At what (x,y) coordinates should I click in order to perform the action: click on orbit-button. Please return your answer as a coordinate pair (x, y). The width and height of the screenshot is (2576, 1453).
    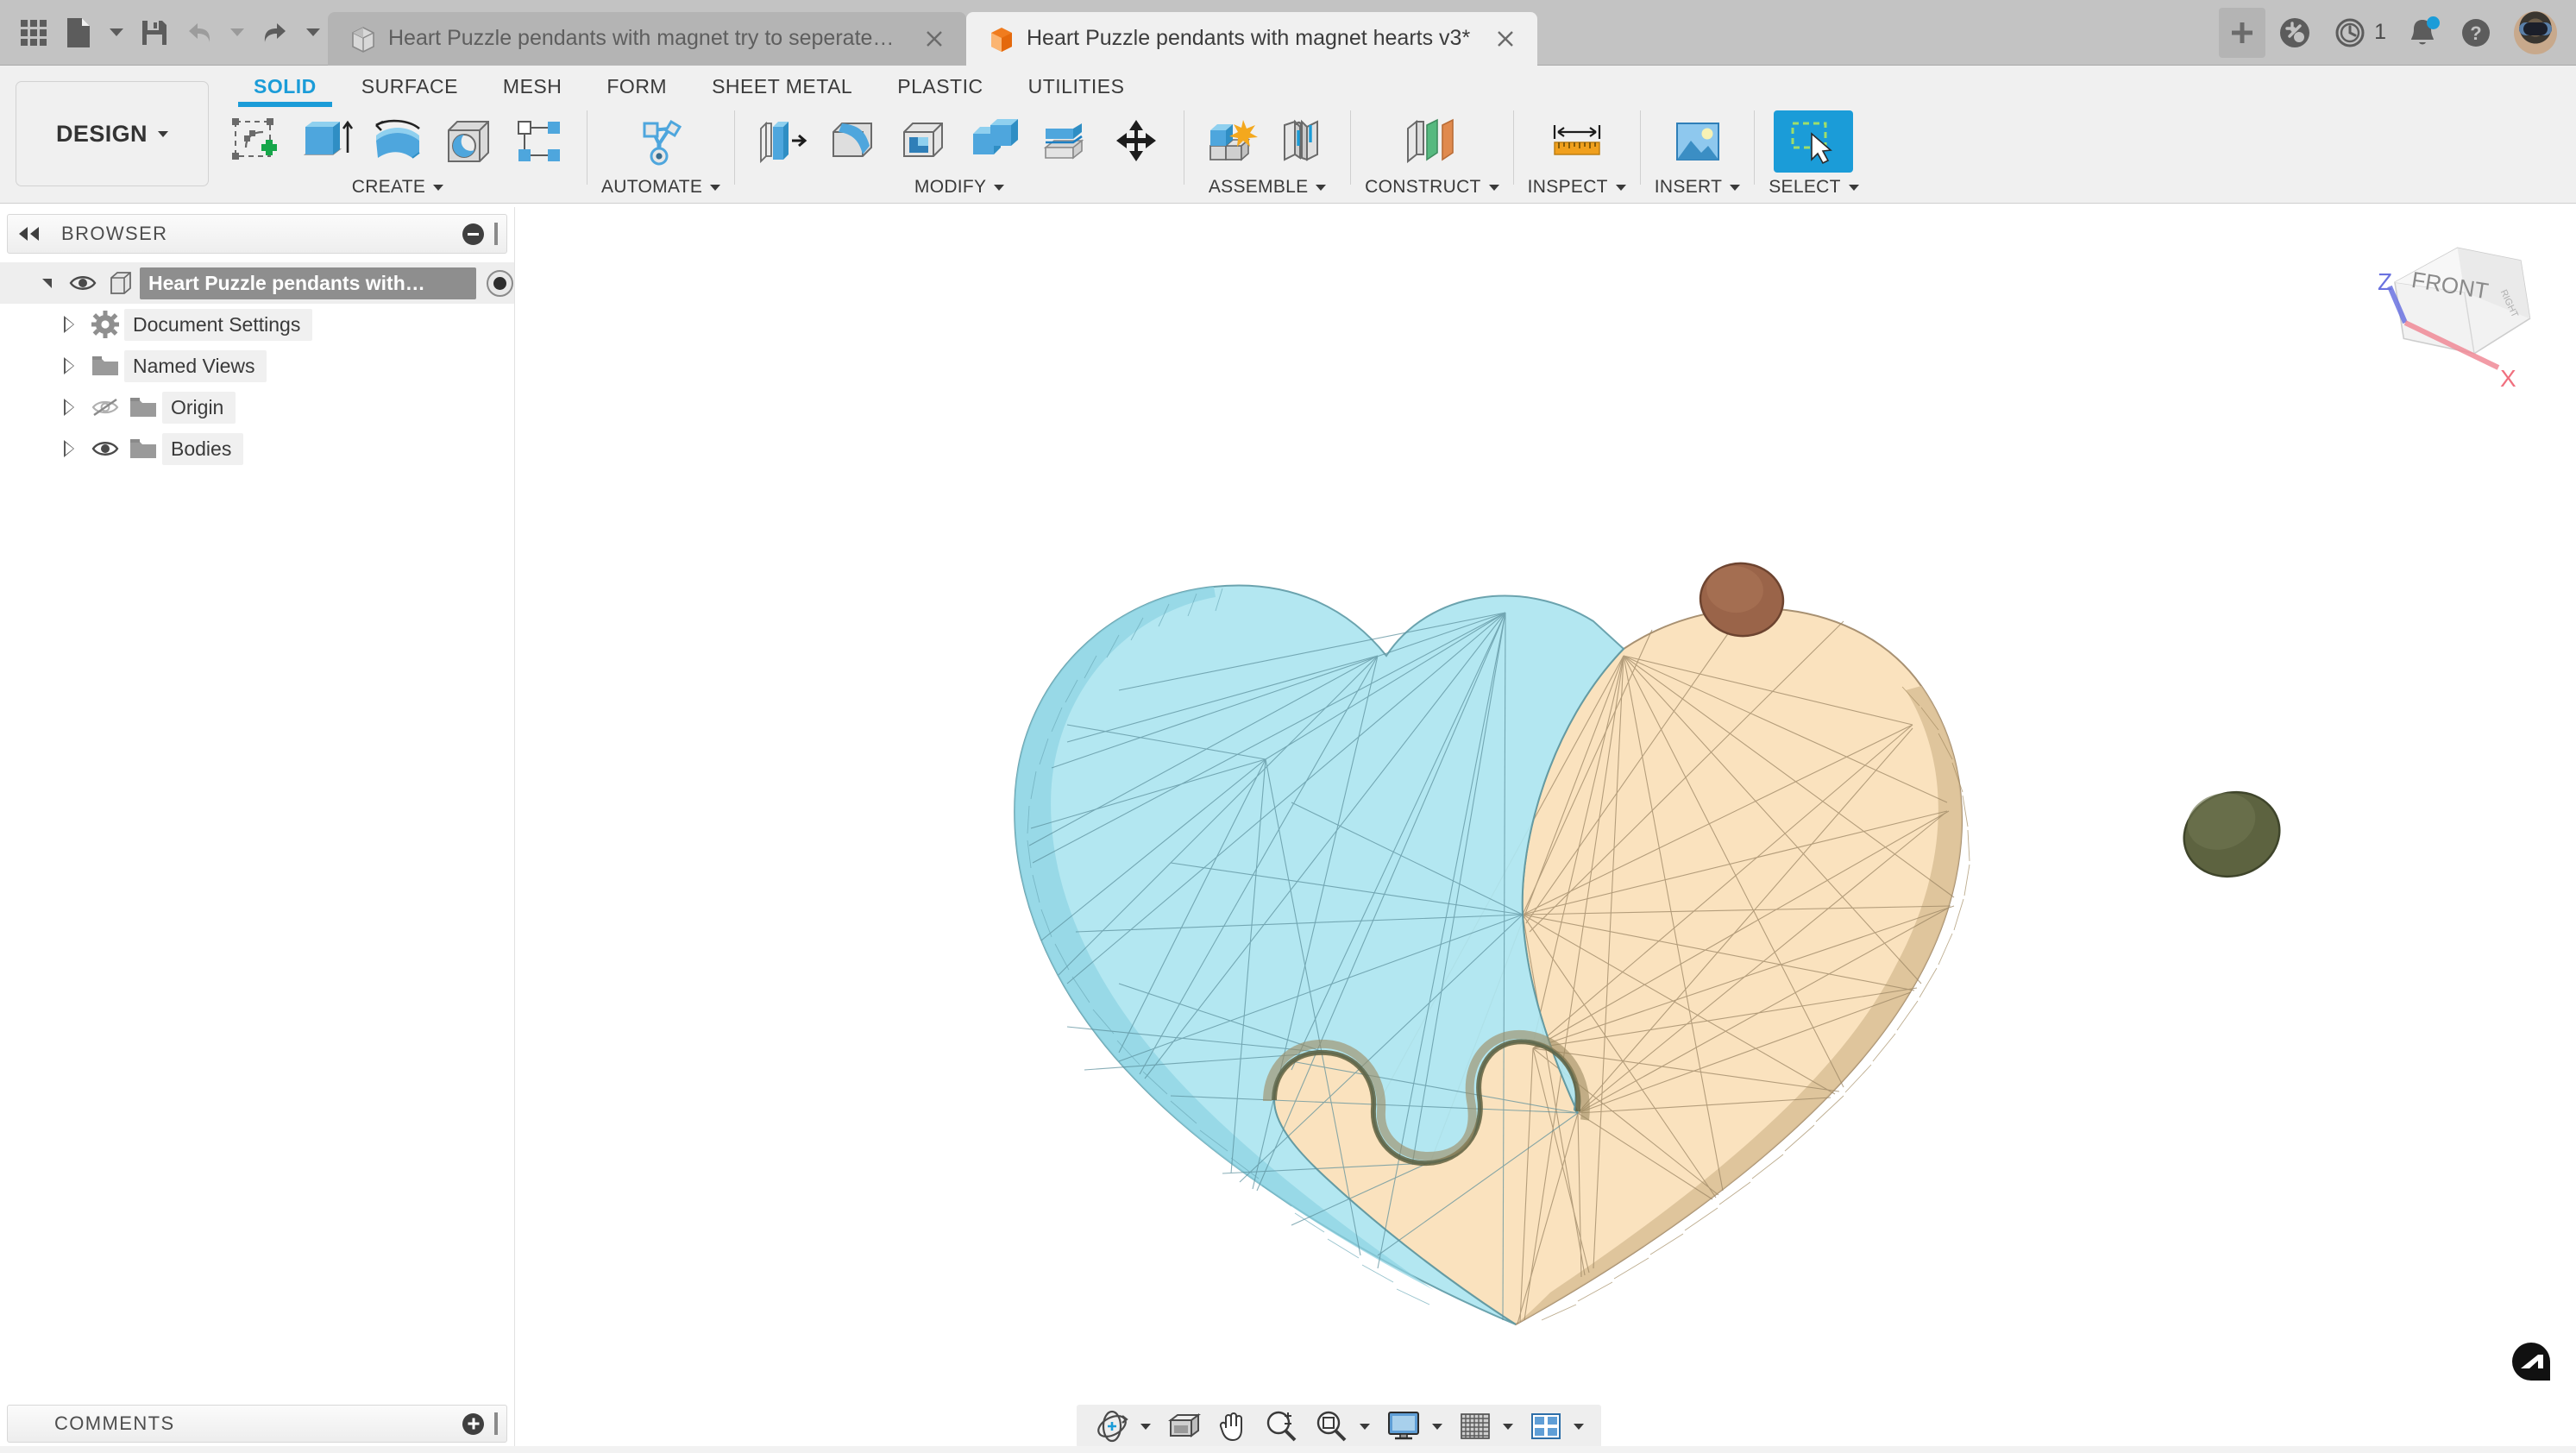
    Looking at the image, I should click on (1112, 1426).